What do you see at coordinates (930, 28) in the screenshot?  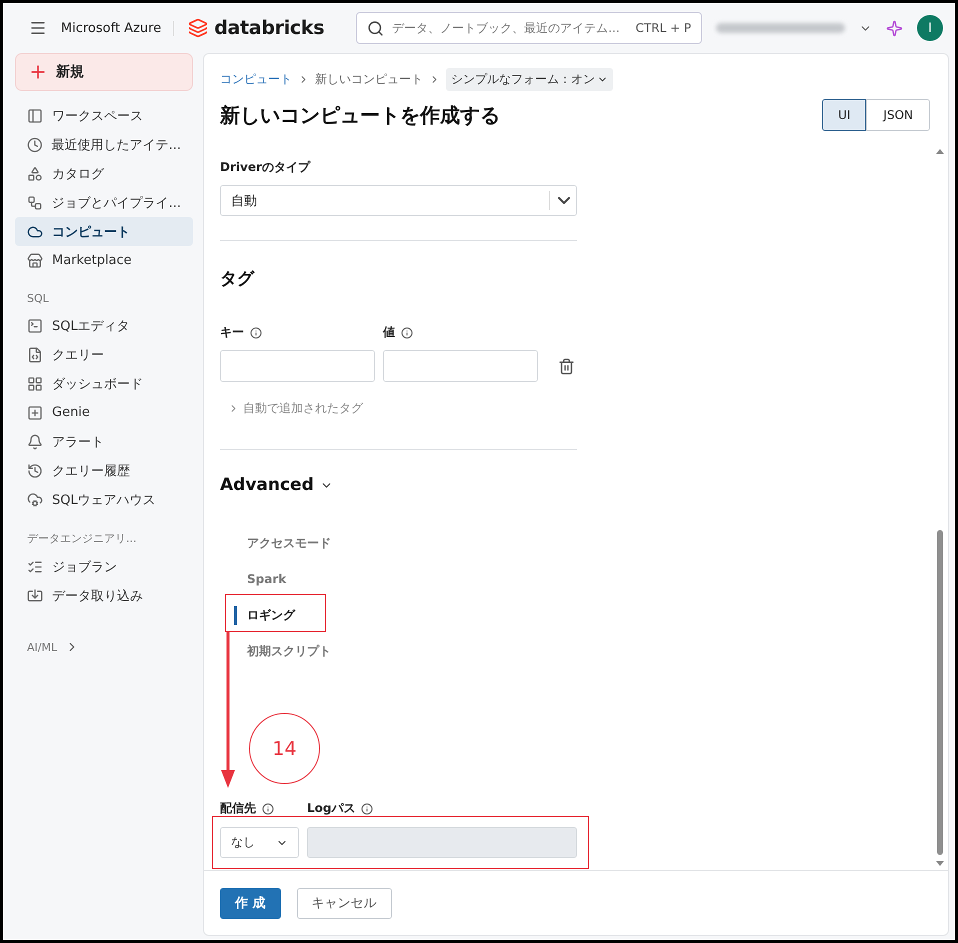 I see `user-avatar: I` at bounding box center [930, 28].